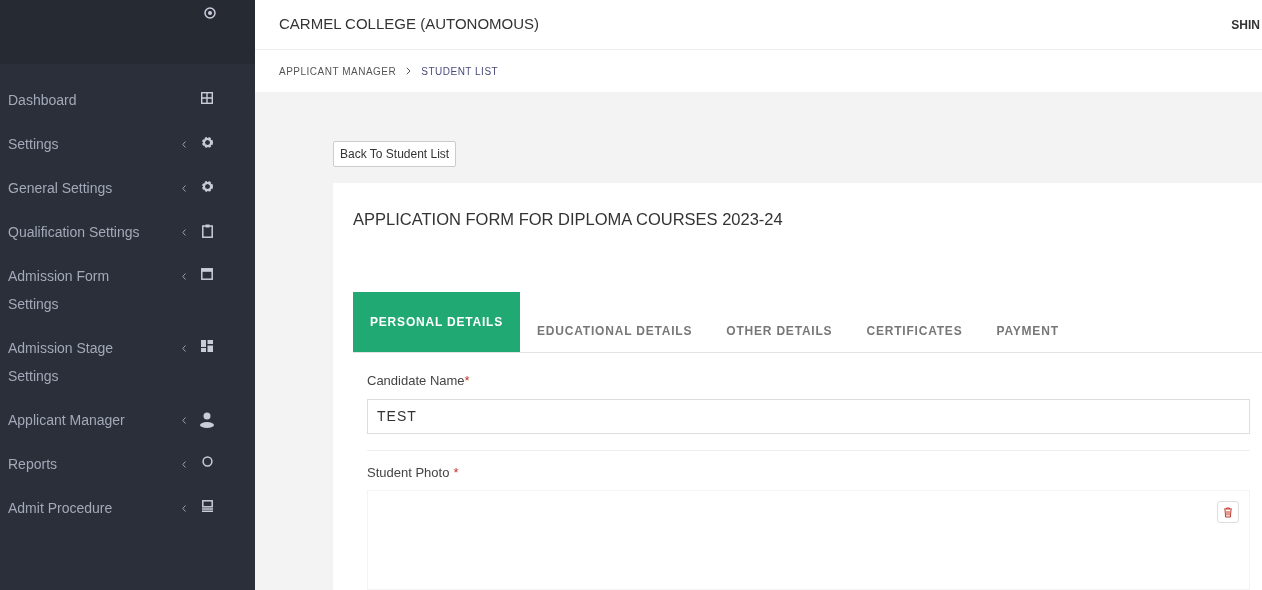 The width and height of the screenshot is (1262, 590). I want to click on sidebar-item: Qualification Settings, so click(74, 232).